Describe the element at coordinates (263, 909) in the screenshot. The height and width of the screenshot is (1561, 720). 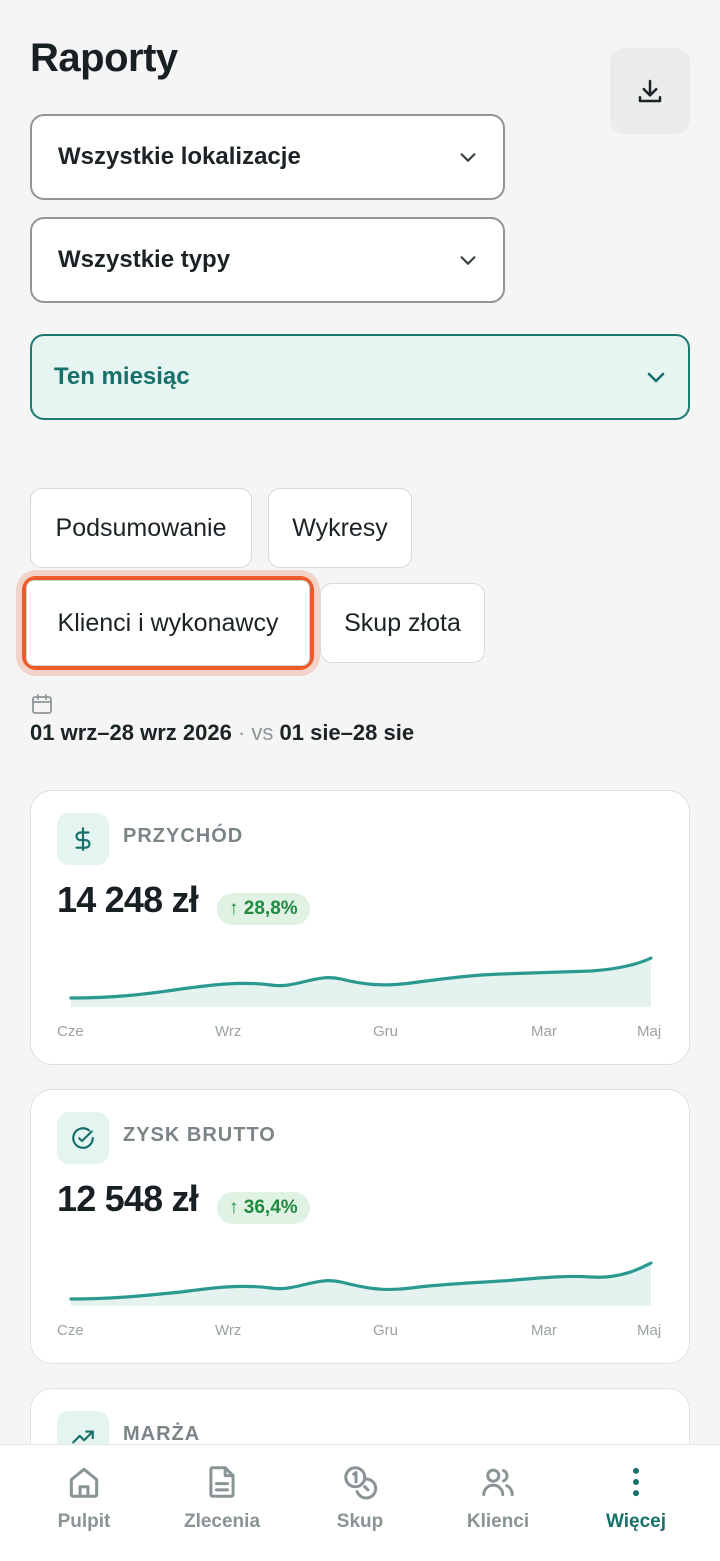
I see `change-badge: ↑ 28,8%` at that location.